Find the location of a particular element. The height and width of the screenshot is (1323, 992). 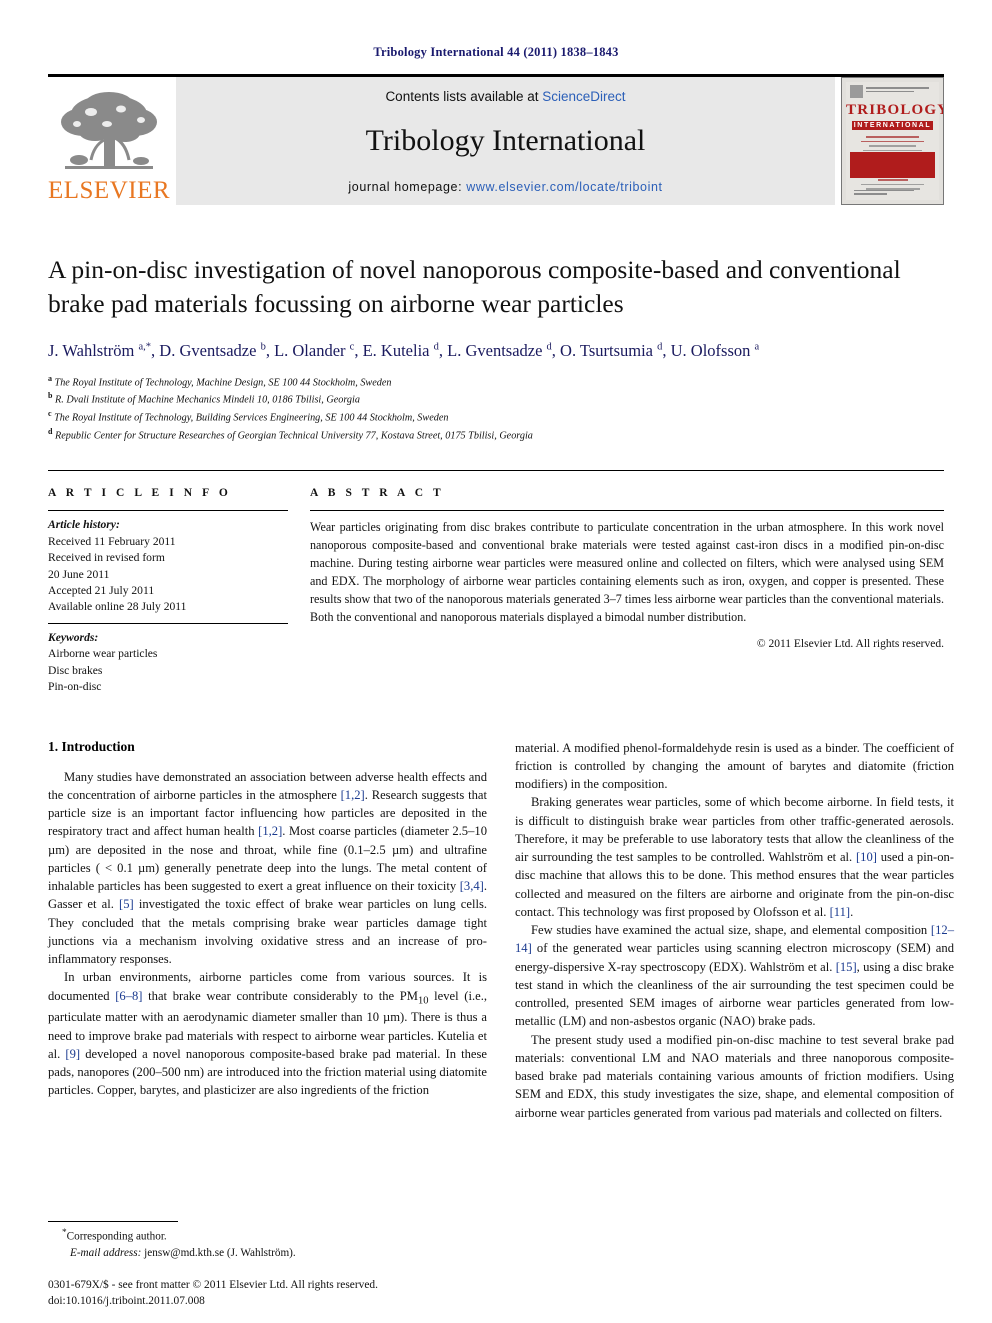

citation-ref: [11] is located at coordinates (840, 912).